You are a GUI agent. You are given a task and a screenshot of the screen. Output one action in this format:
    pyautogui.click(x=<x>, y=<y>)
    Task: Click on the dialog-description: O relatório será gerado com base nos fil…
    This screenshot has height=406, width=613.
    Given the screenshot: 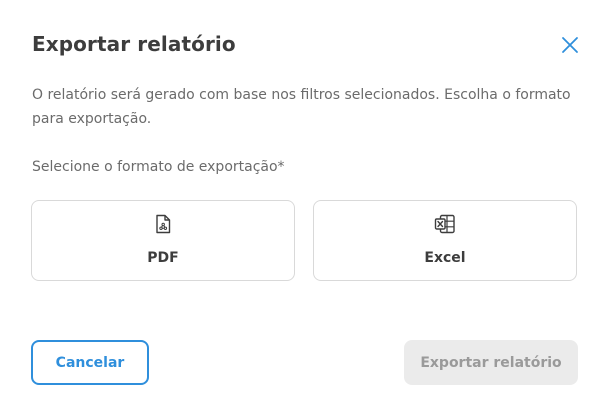 What is the action you would take?
    pyautogui.click(x=301, y=107)
    